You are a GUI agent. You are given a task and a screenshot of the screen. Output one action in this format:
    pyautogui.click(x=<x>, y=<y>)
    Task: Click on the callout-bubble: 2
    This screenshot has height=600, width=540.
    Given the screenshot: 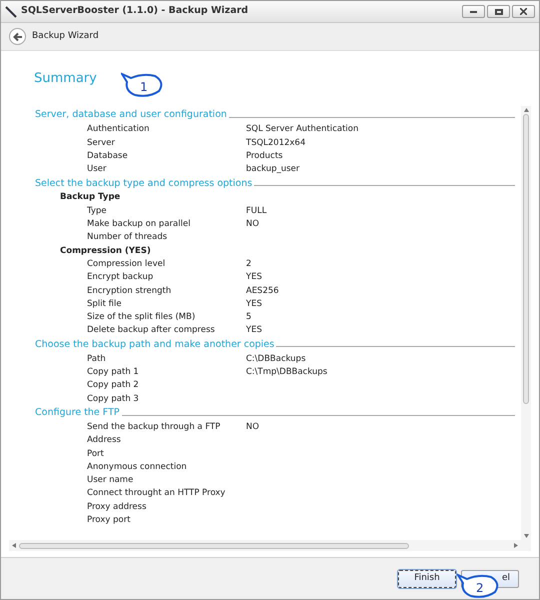 What is the action you would take?
    pyautogui.click(x=479, y=586)
    